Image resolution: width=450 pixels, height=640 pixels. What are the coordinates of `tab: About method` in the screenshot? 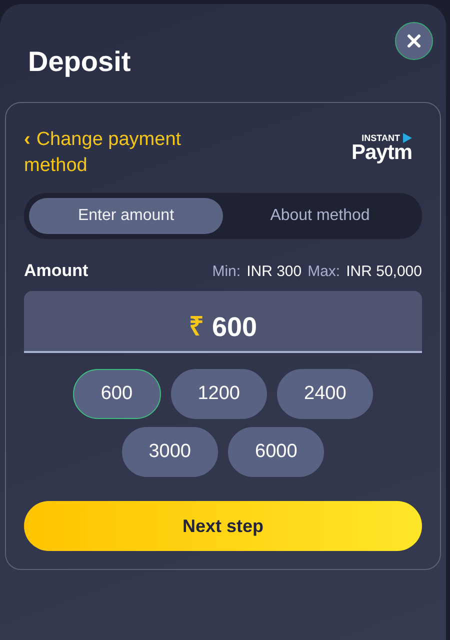 It's located at (320, 216).